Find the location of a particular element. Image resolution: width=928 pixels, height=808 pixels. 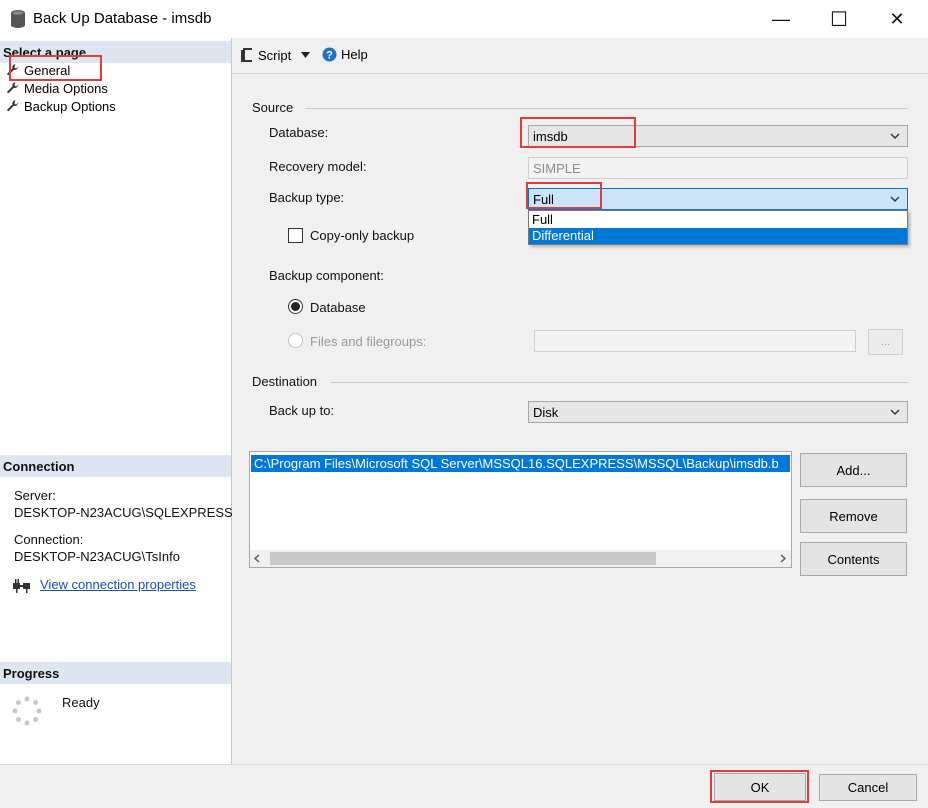

component-database-label: Database is located at coordinates (338, 307).